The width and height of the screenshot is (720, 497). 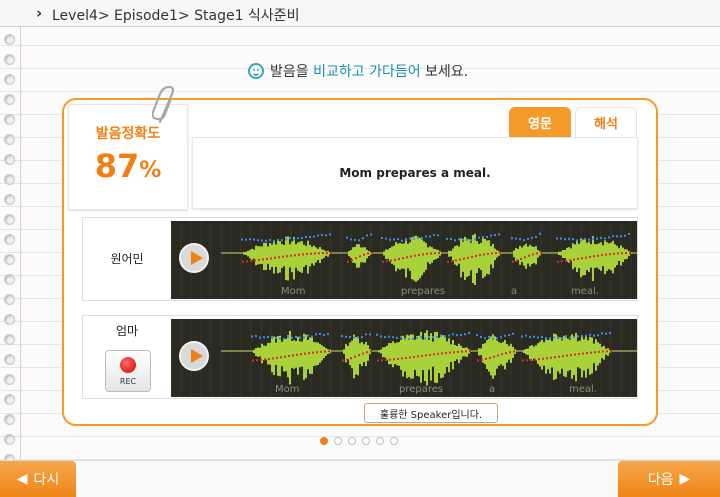 I want to click on user-word: meal., so click(x=583, y=389).